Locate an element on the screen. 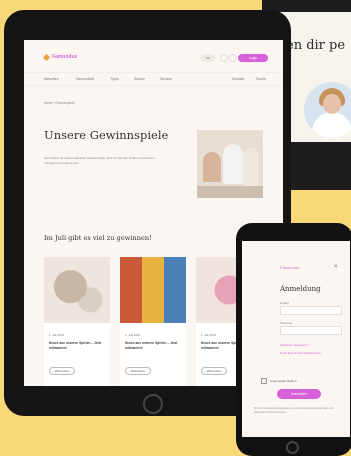 Image resolution: width=351 pixels, height=456 pixels. family-photo is located at coordinates (230, 164).